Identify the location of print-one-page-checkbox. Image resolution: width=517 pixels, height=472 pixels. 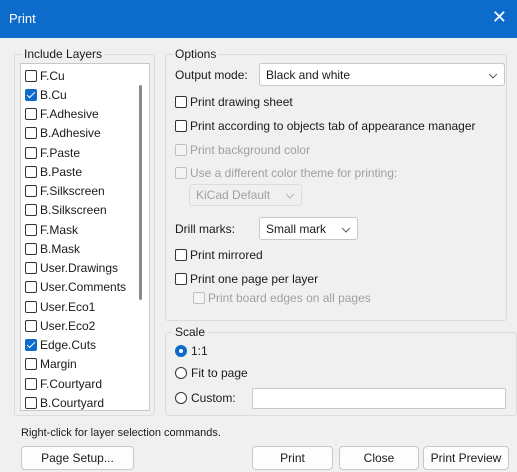
(181, 279).